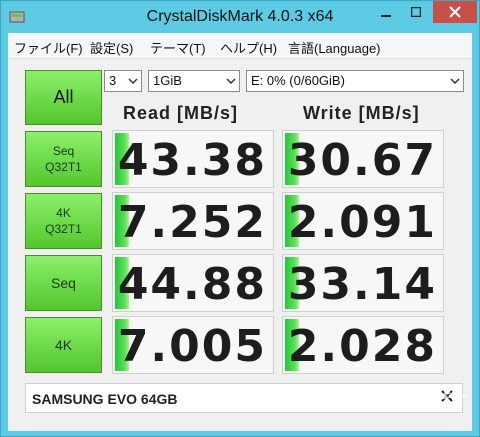  What do you see at coordinates (194, 81) in the screenshot?
I see `test-size-select: 1GiB` at bounding box center [194, 81].